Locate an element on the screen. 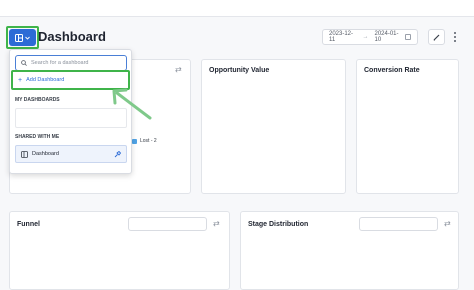  stage-distribution-title: Stage Distribution is located at coordinates (278, 224).